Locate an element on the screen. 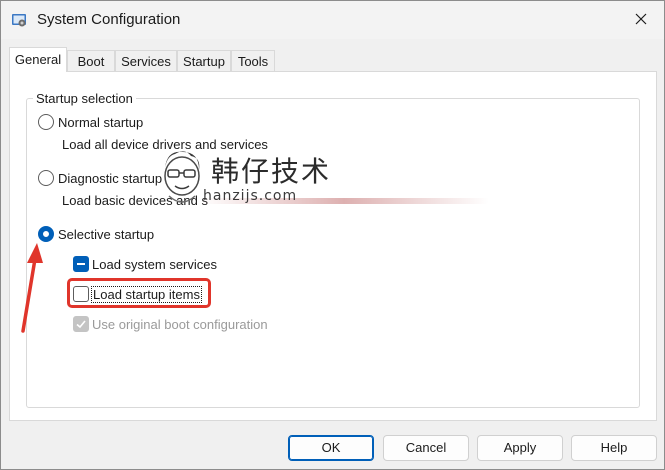 This screenshot has width=665, height=470. normal-startup-radio-circle is located at coordinates (46, 122).